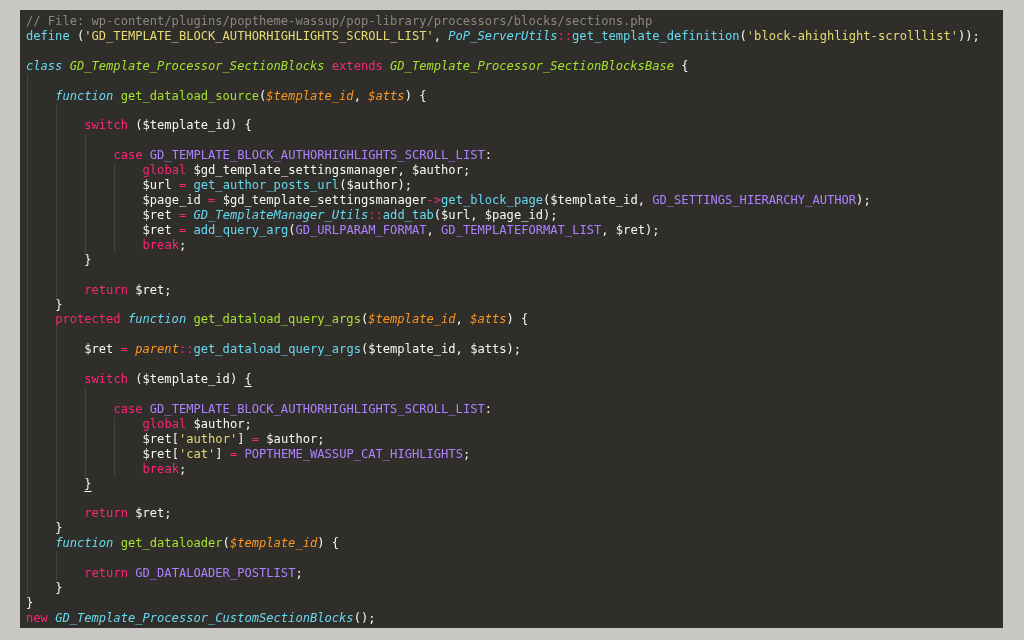 This screenshot has height=640, width=1024. Describe the element at coordinates (197, 424) in the screenshot. I see `code-line: global $author;` at that location.